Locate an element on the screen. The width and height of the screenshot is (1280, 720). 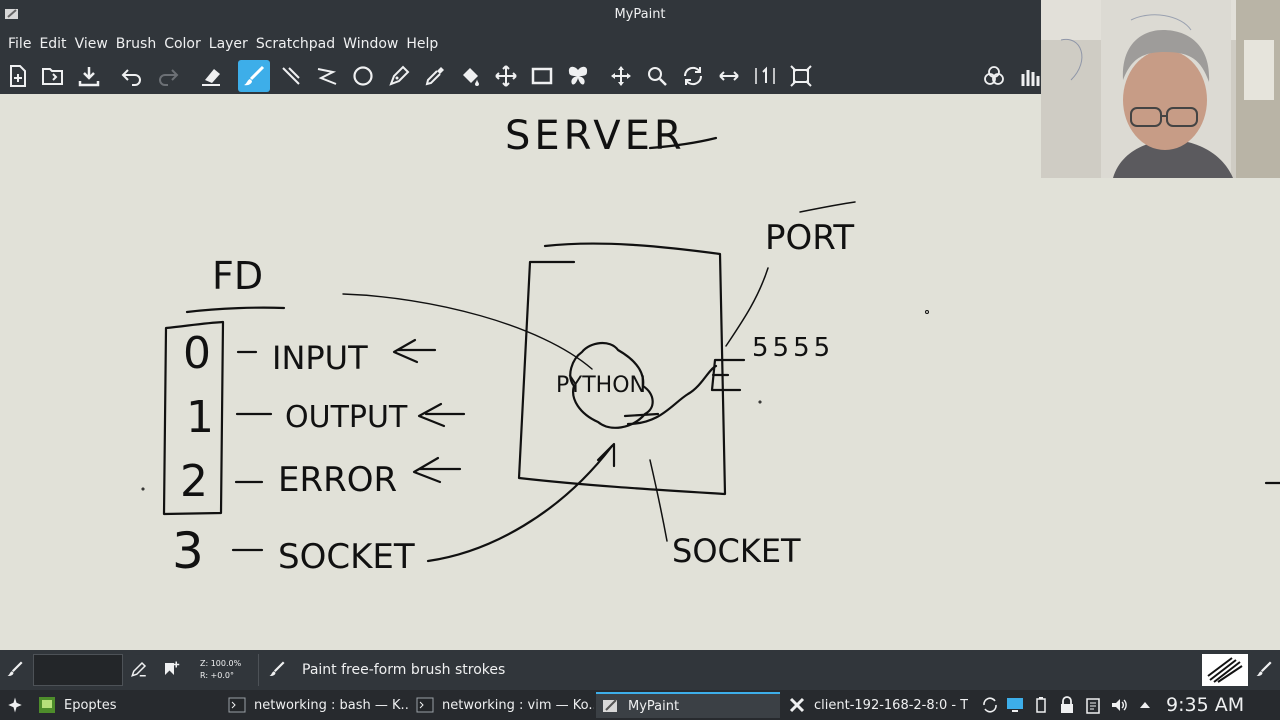
python-connector is located at coordinates (641, 415).